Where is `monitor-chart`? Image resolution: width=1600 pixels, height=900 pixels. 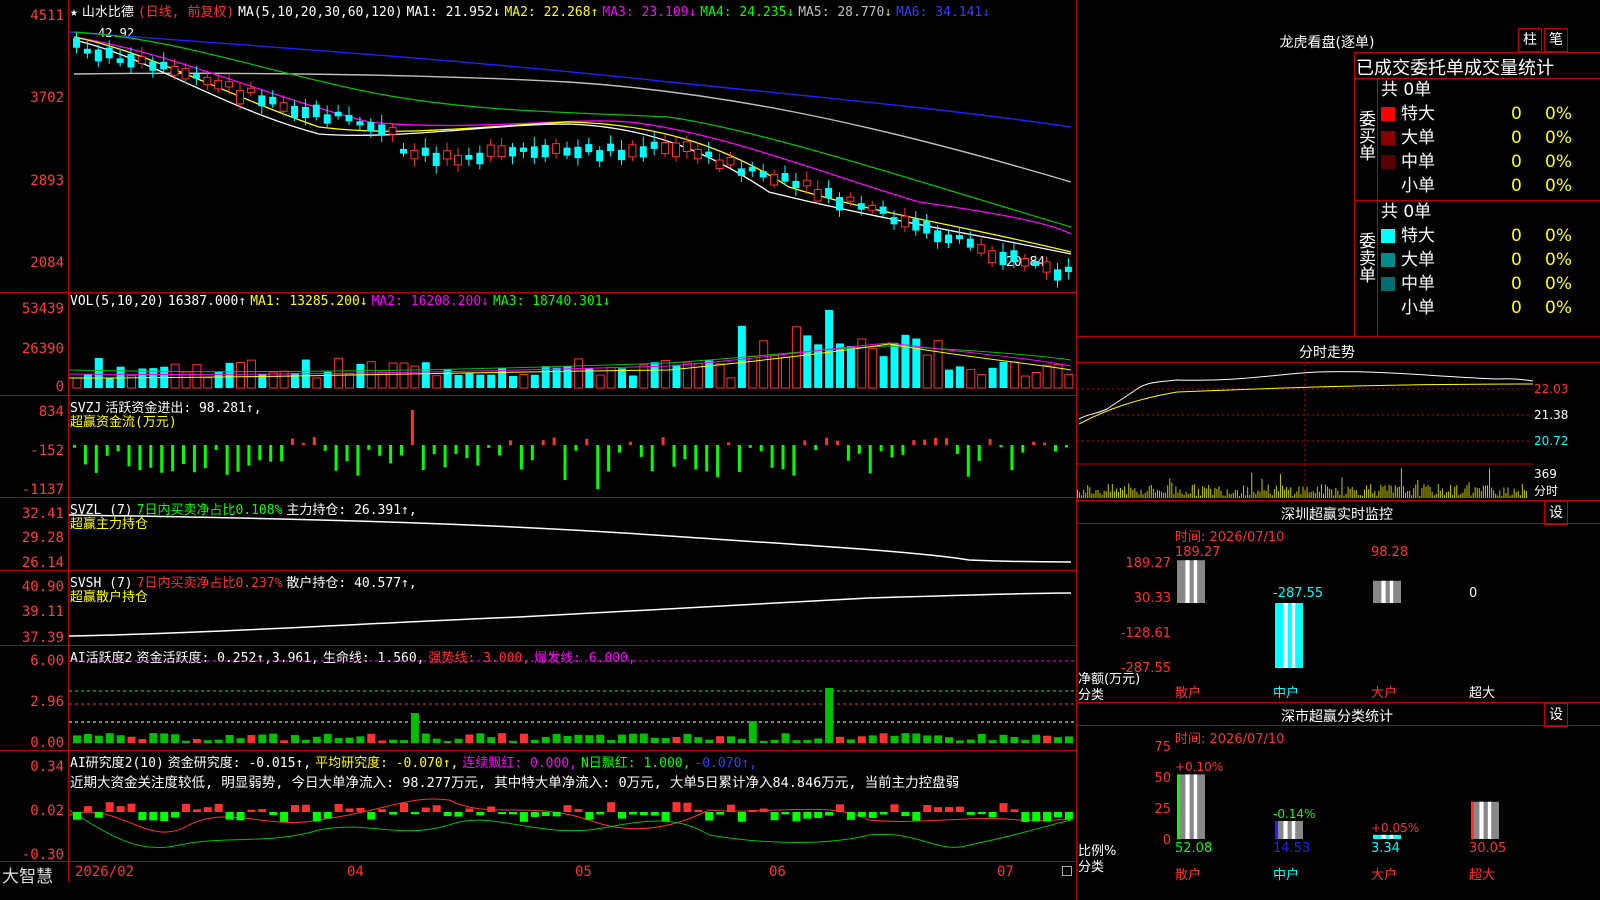
monitor-chart is located at coordinates (1386, 620).